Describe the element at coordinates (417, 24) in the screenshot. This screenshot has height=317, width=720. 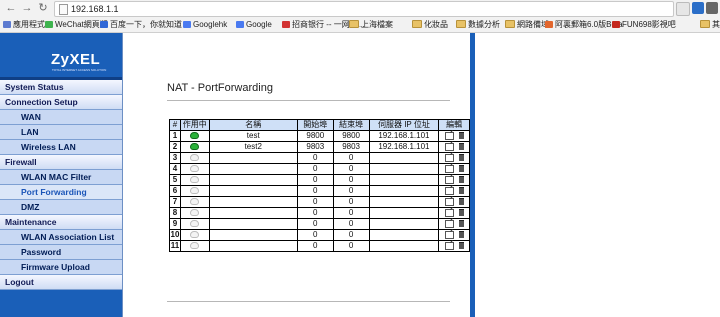
I see `folder-icon` at that location.